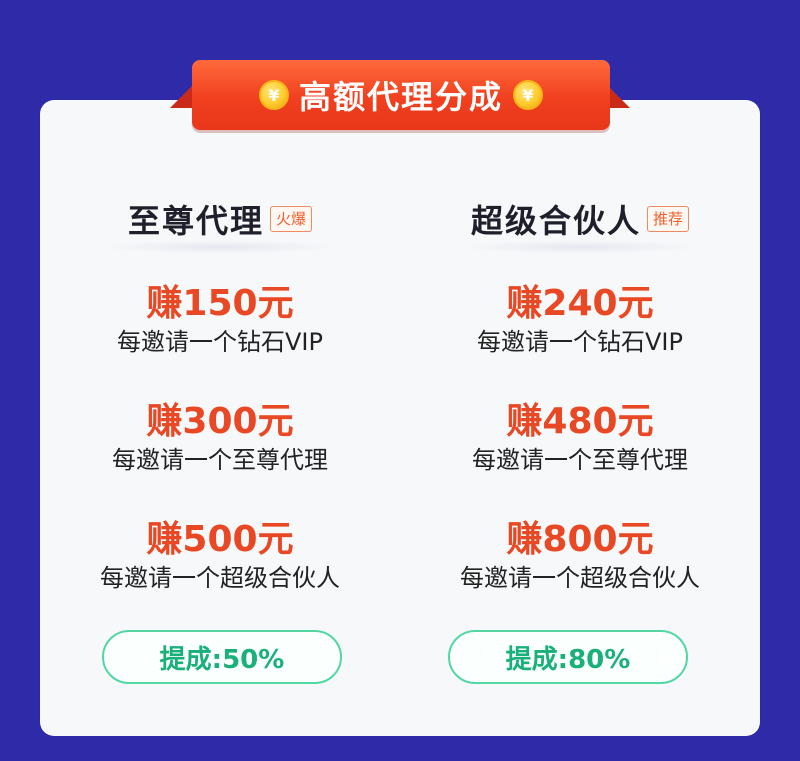  I want to click on earn-tier: 赚300元 每邀请一个至尊代理, so click(220, 438).